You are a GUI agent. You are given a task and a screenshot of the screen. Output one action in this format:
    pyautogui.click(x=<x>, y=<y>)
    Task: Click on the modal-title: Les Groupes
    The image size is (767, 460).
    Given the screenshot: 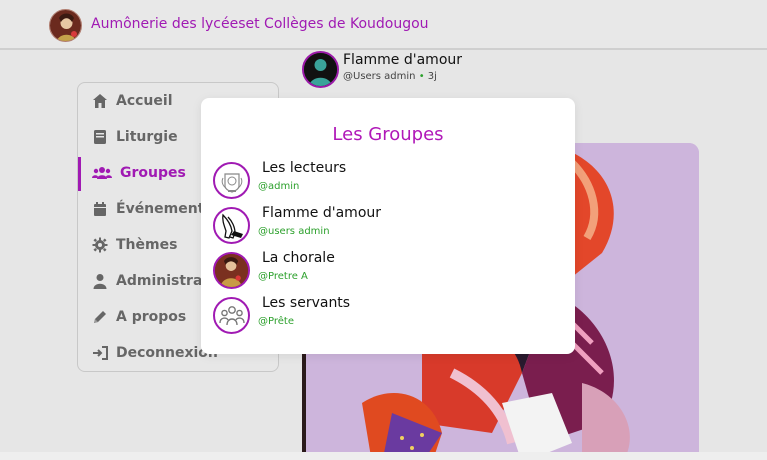 What is the action you would take?
    pyautogui.click(x=388, y=134)
    